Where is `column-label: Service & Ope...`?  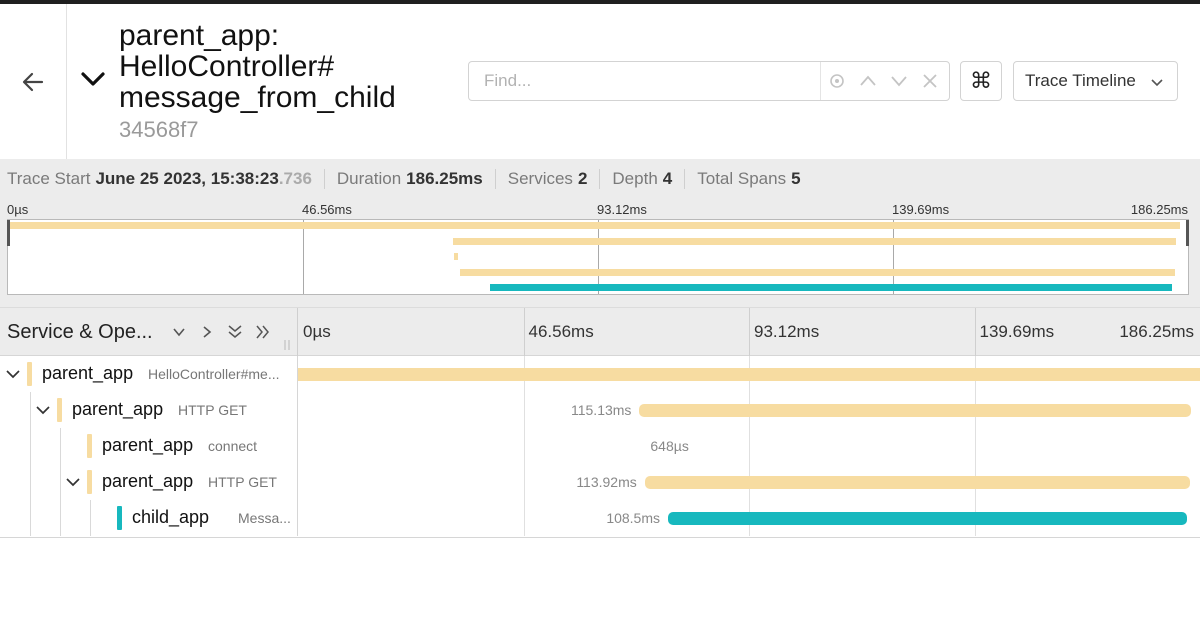
column-label: Service & Ope... is located at coordinates (80, 331).